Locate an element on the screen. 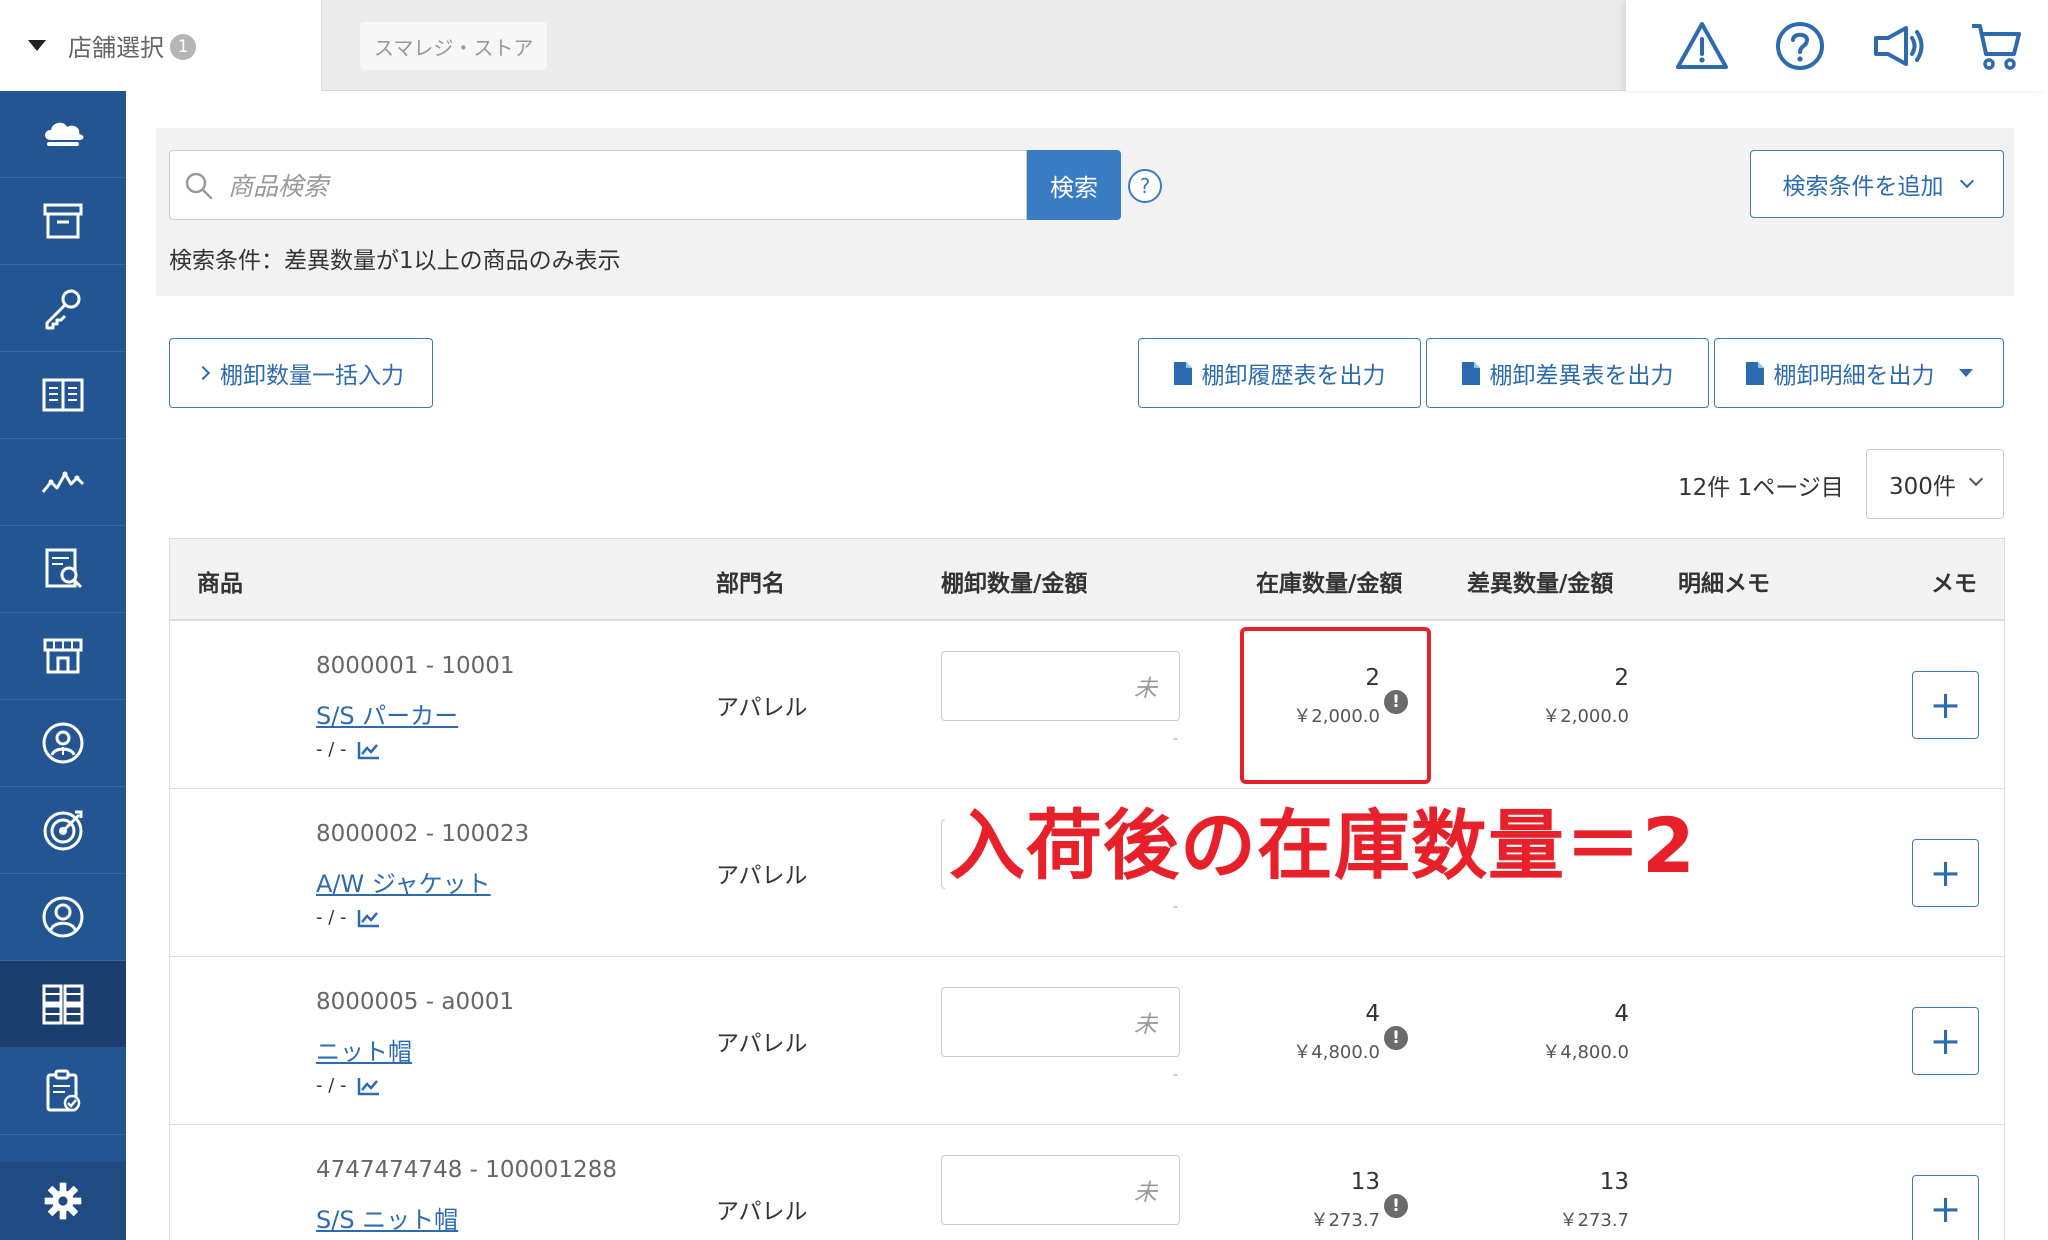 The width and height of the screenshot is (2048, 1240). store-count-badge: 1 is located at coordinates (183, 47).